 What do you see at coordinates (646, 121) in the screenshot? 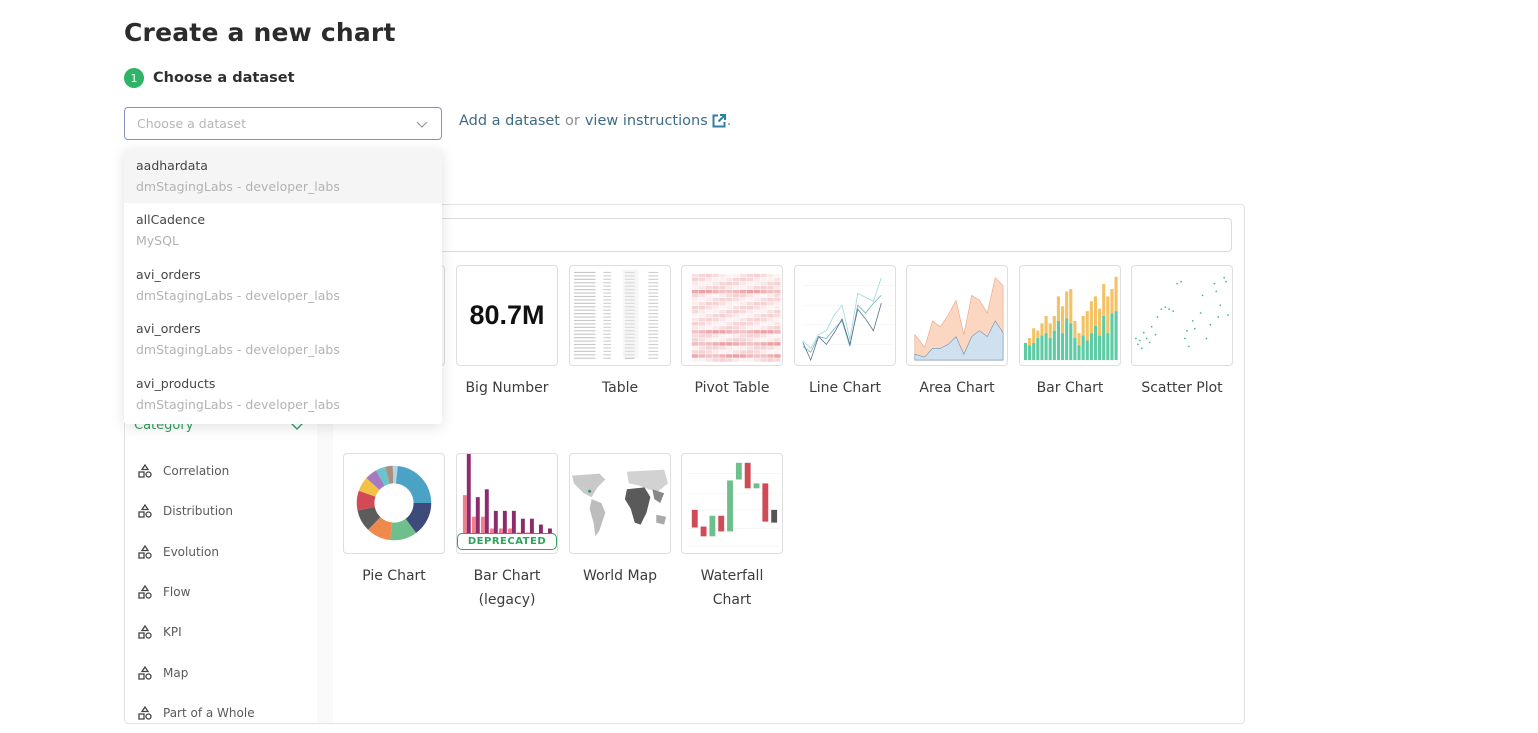
I see `view-instructions-link: view instructions` at bounding box center [646, 121].